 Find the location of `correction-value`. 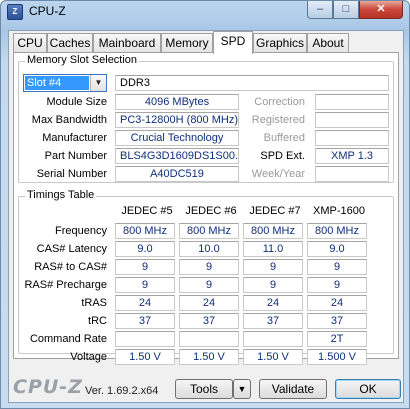

correction-value is located at coordinates (352, 102).